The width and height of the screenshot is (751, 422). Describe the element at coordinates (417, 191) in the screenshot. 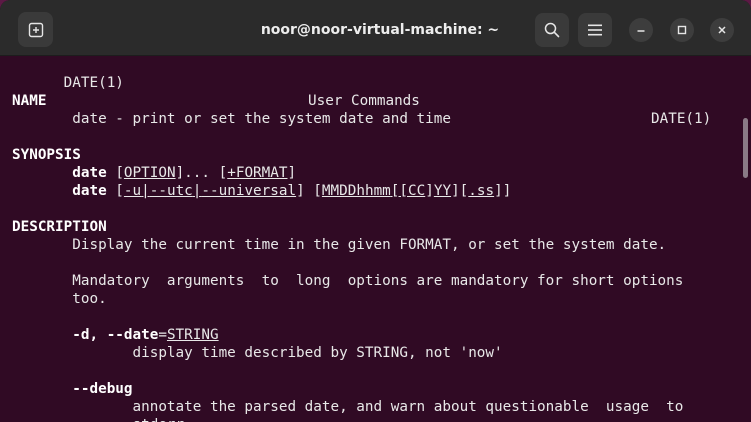

I see `synopsis-arg: CC` at that location.